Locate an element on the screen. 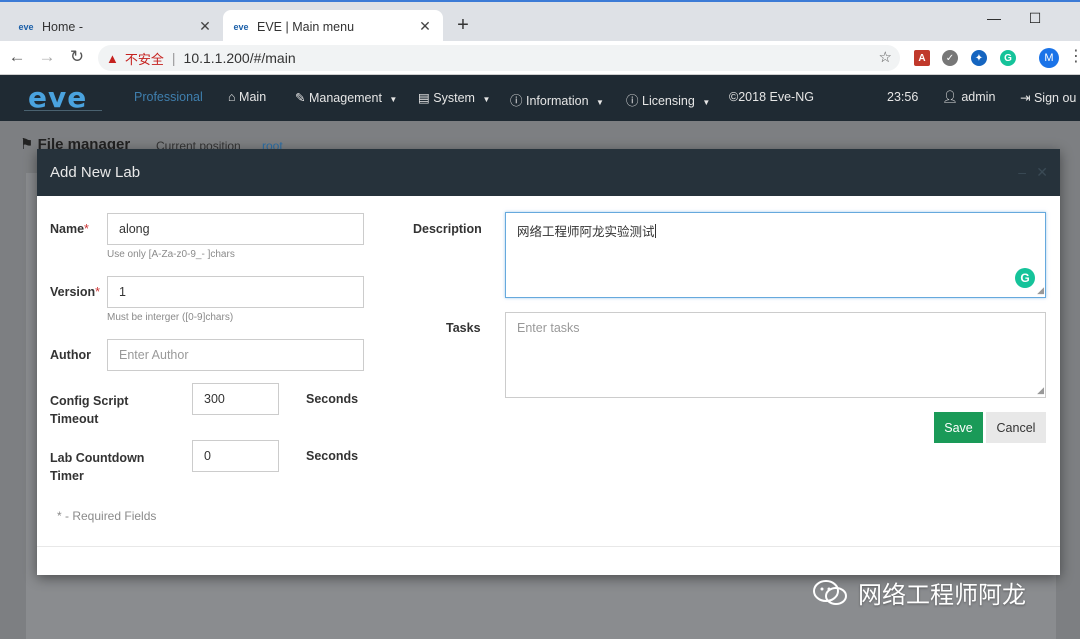 This screenshot has width=1080, height=639. required-fields-note: * - Required Fields is located at coordinates (107, 516).